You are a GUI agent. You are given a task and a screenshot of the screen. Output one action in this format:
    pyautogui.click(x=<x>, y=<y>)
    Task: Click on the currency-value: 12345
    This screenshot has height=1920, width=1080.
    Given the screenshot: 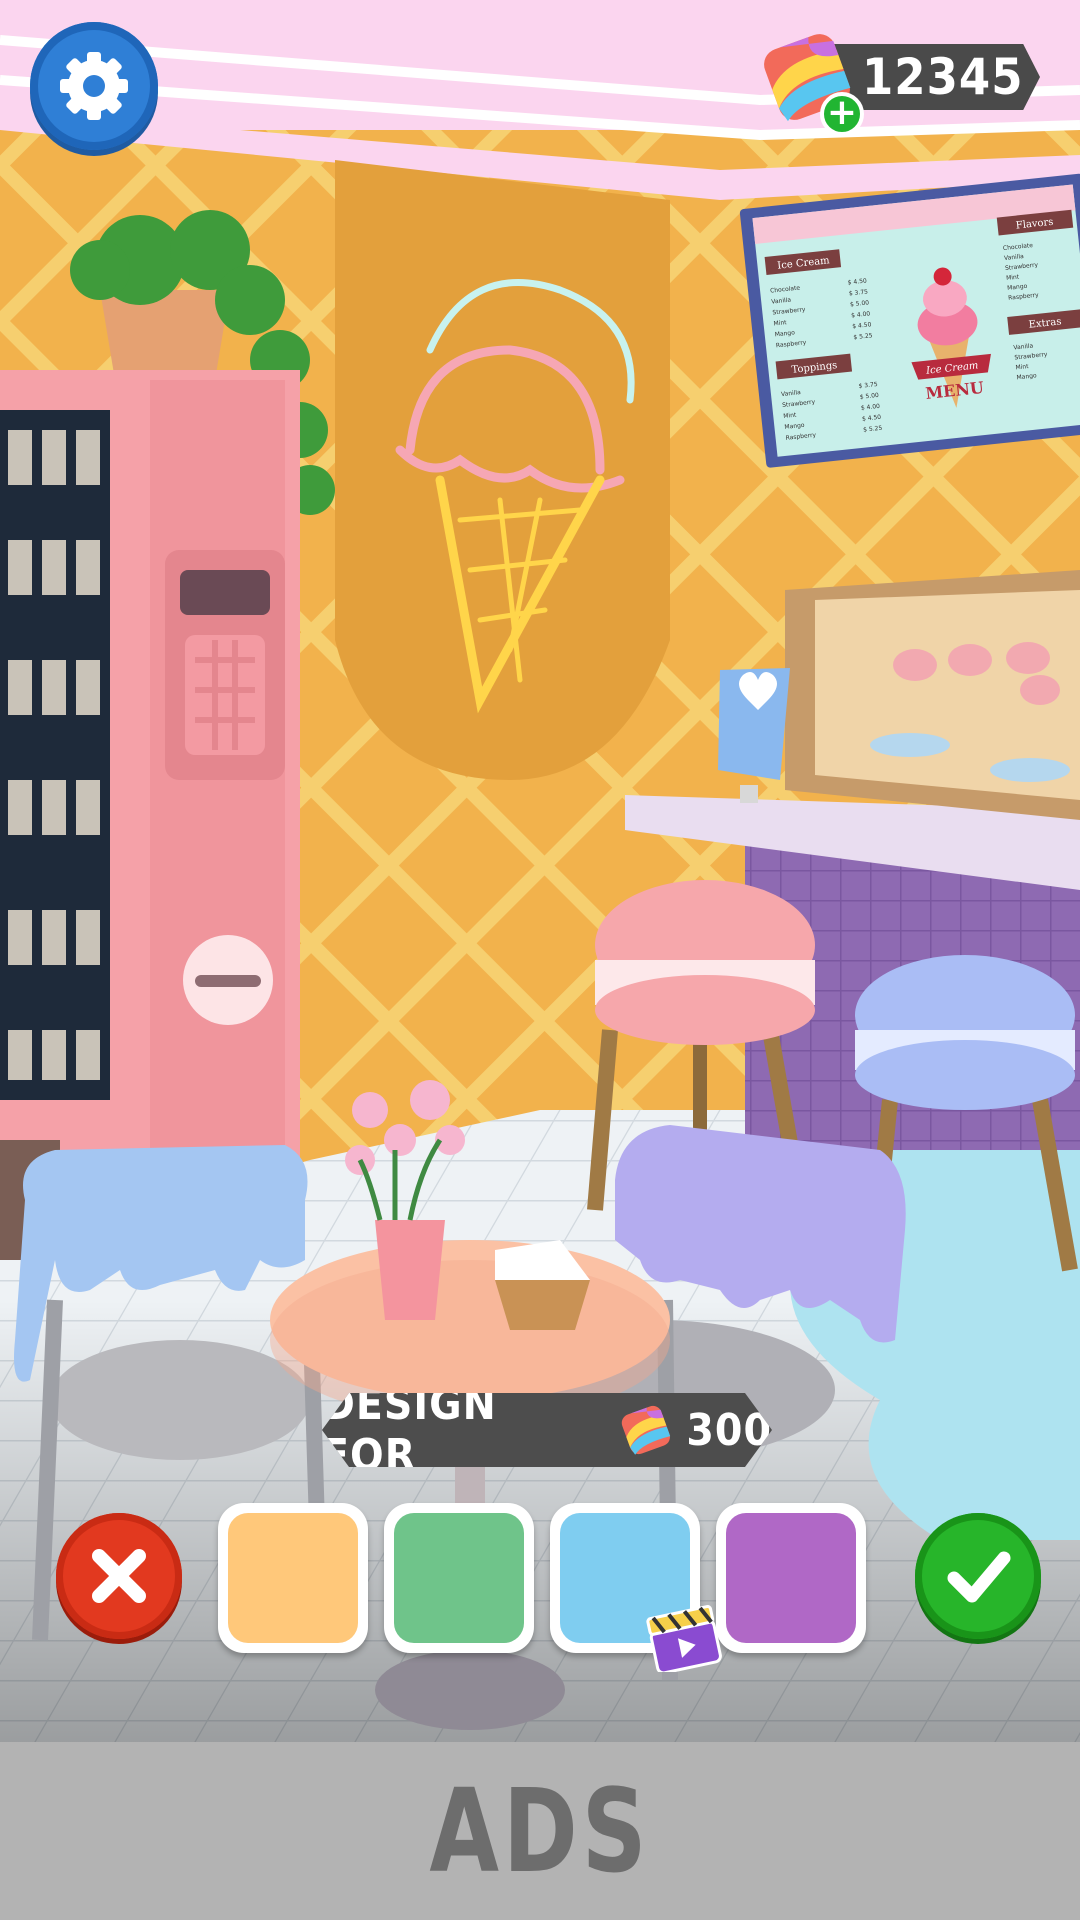 What is the action you would take?
    pyautogui.click(x=943, y=77)
    